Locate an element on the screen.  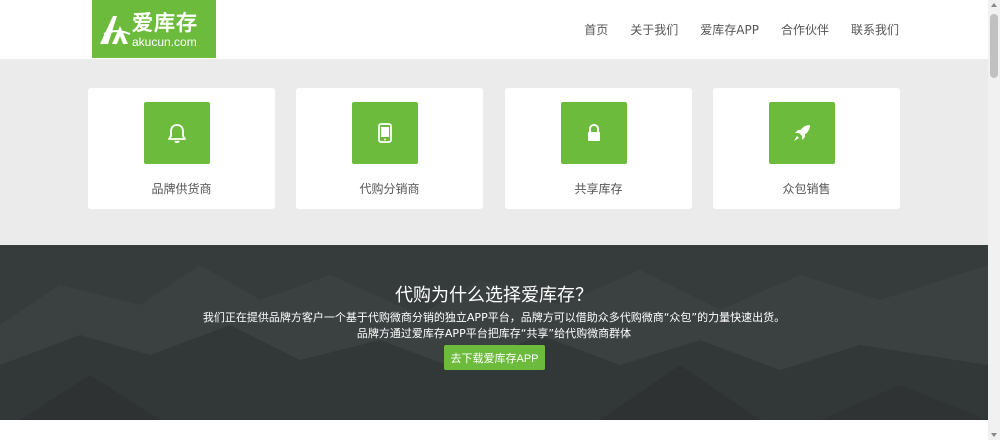
logo-name: 爱库存 is located at coordinates (165, 23).